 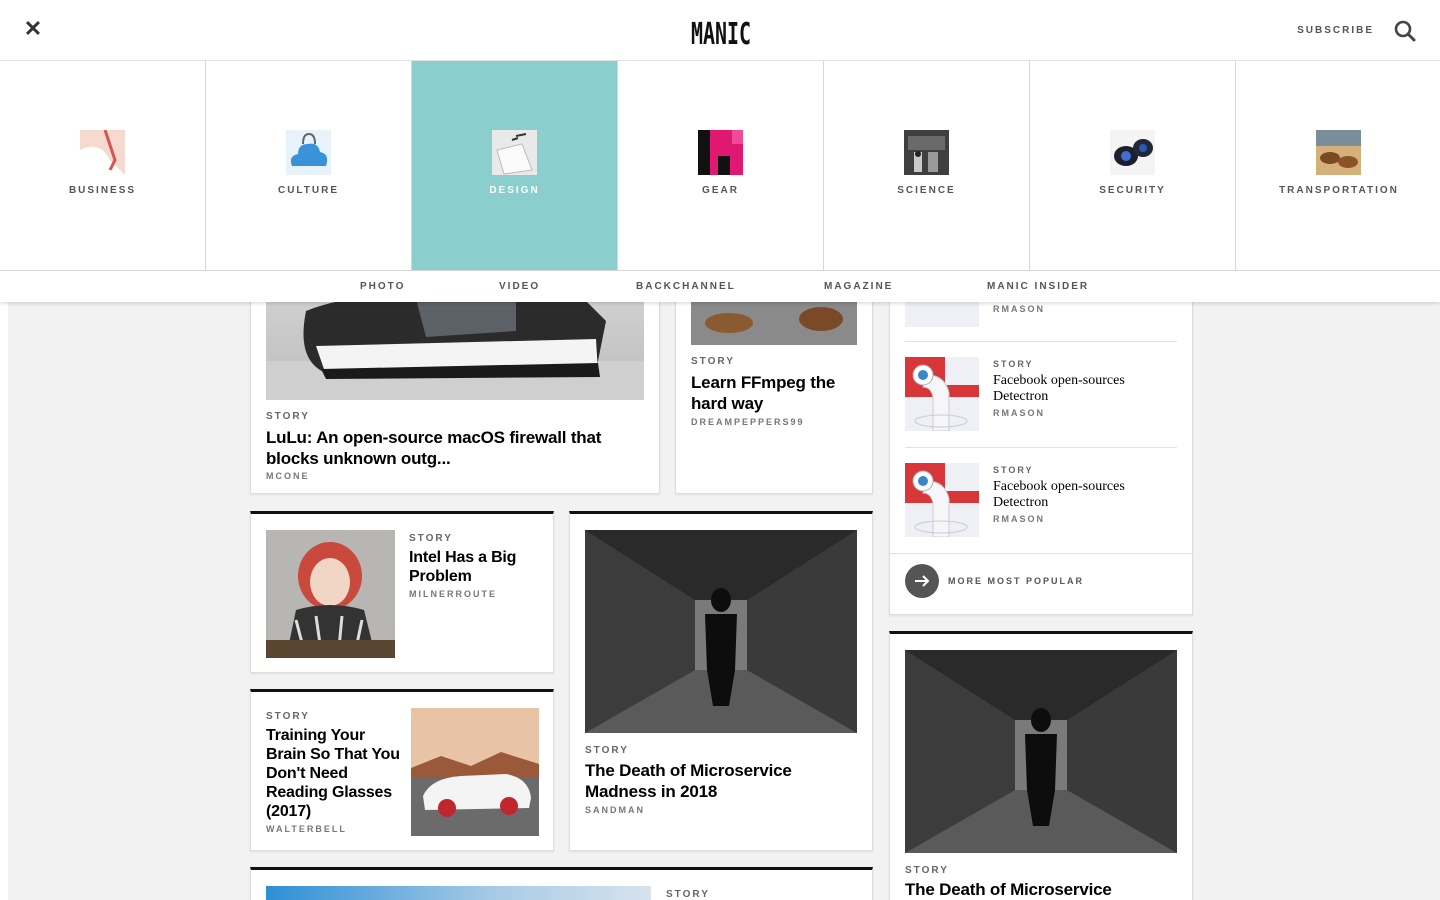 I want to click on nav-magazine: MAGAZINE, so click(x=858, y=286).